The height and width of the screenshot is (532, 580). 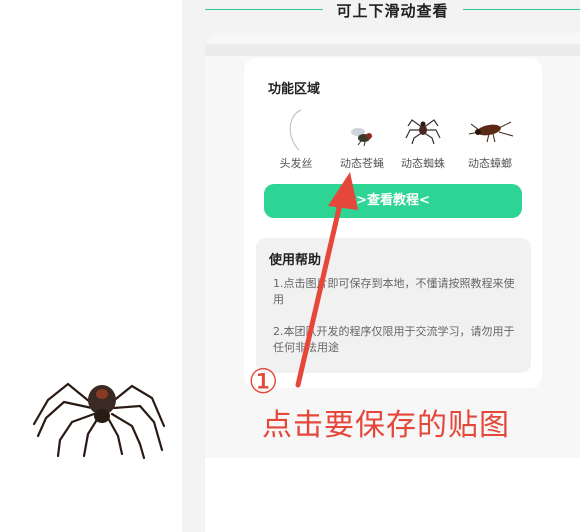 I want to click on annotation-text: 点击要保存的贴图, so click(x=386, y=425).